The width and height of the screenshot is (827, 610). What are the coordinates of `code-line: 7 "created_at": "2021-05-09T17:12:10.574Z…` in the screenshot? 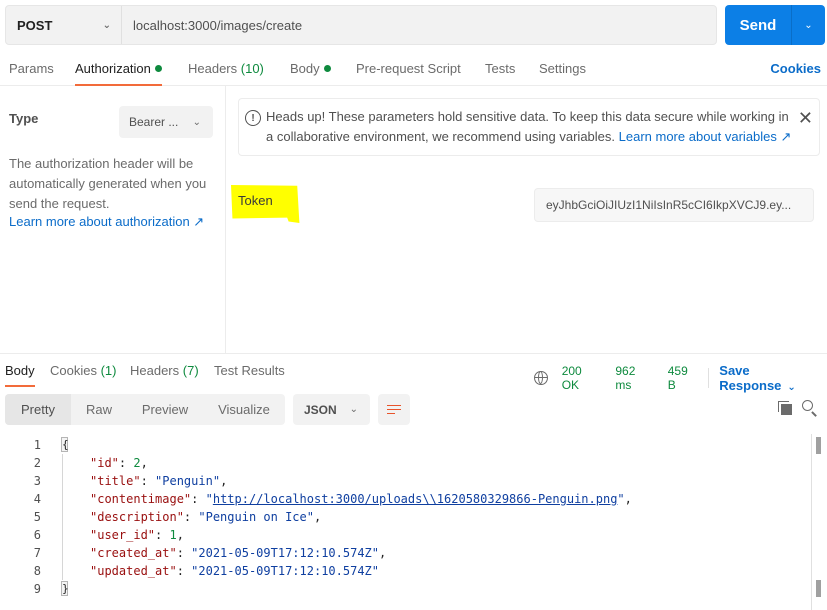 It's located at (406, 553).